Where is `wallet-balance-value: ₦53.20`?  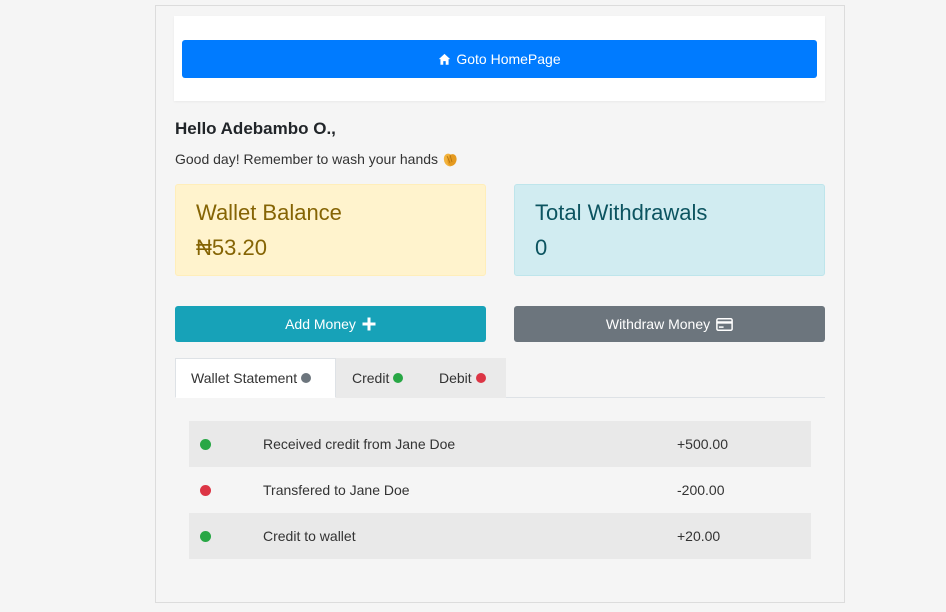 wallet-balance-value: ₦53.20 is located at coordinates (231, 247).